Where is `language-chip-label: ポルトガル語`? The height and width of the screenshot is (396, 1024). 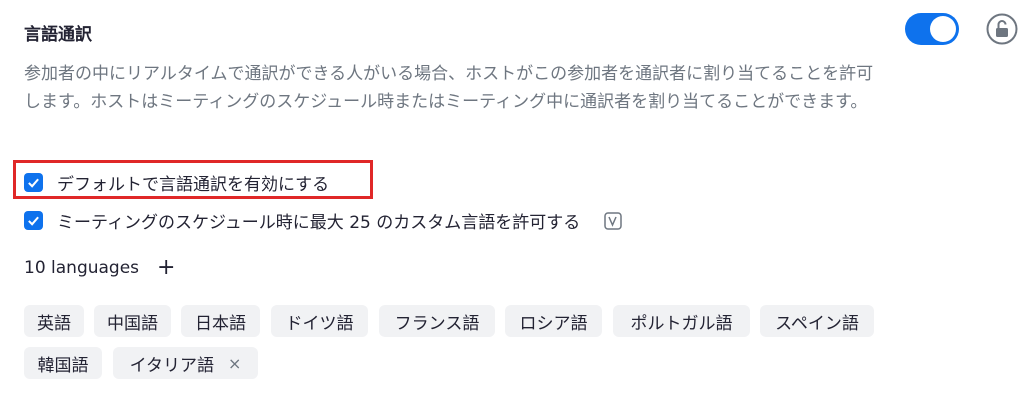
language-chip-label: ポルトガル語 is located at coordinates (681, 323).